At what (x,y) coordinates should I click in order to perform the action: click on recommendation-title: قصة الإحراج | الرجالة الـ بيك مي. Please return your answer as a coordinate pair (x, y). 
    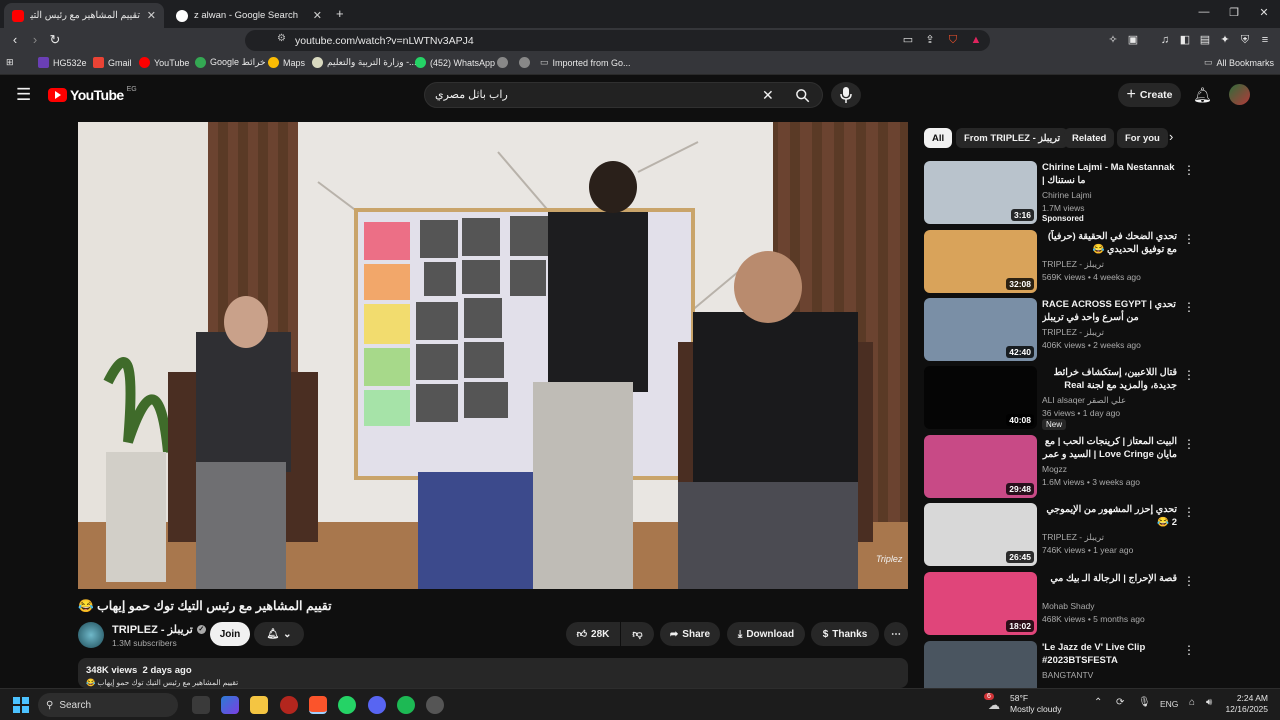
    Looking at the image, I should click on (1109, 578).